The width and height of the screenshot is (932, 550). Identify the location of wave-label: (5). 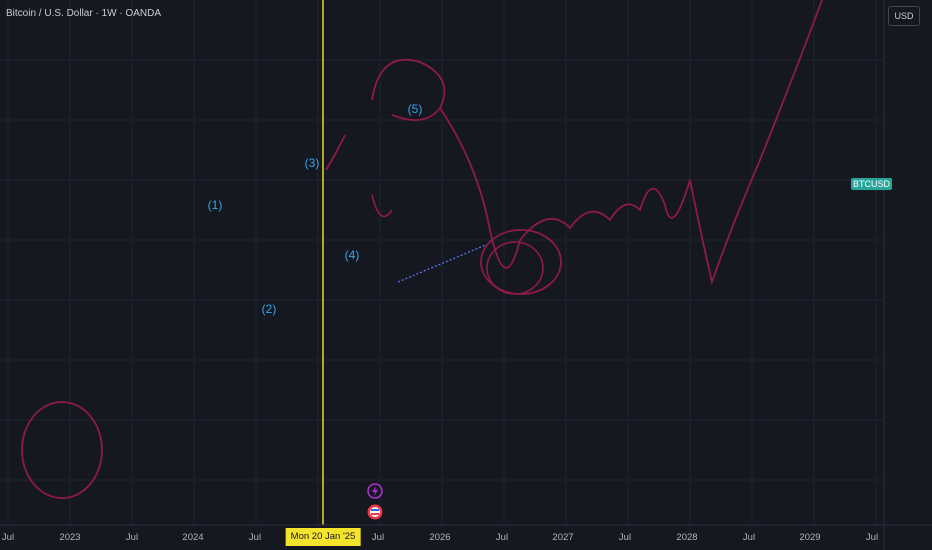
(415, 109).